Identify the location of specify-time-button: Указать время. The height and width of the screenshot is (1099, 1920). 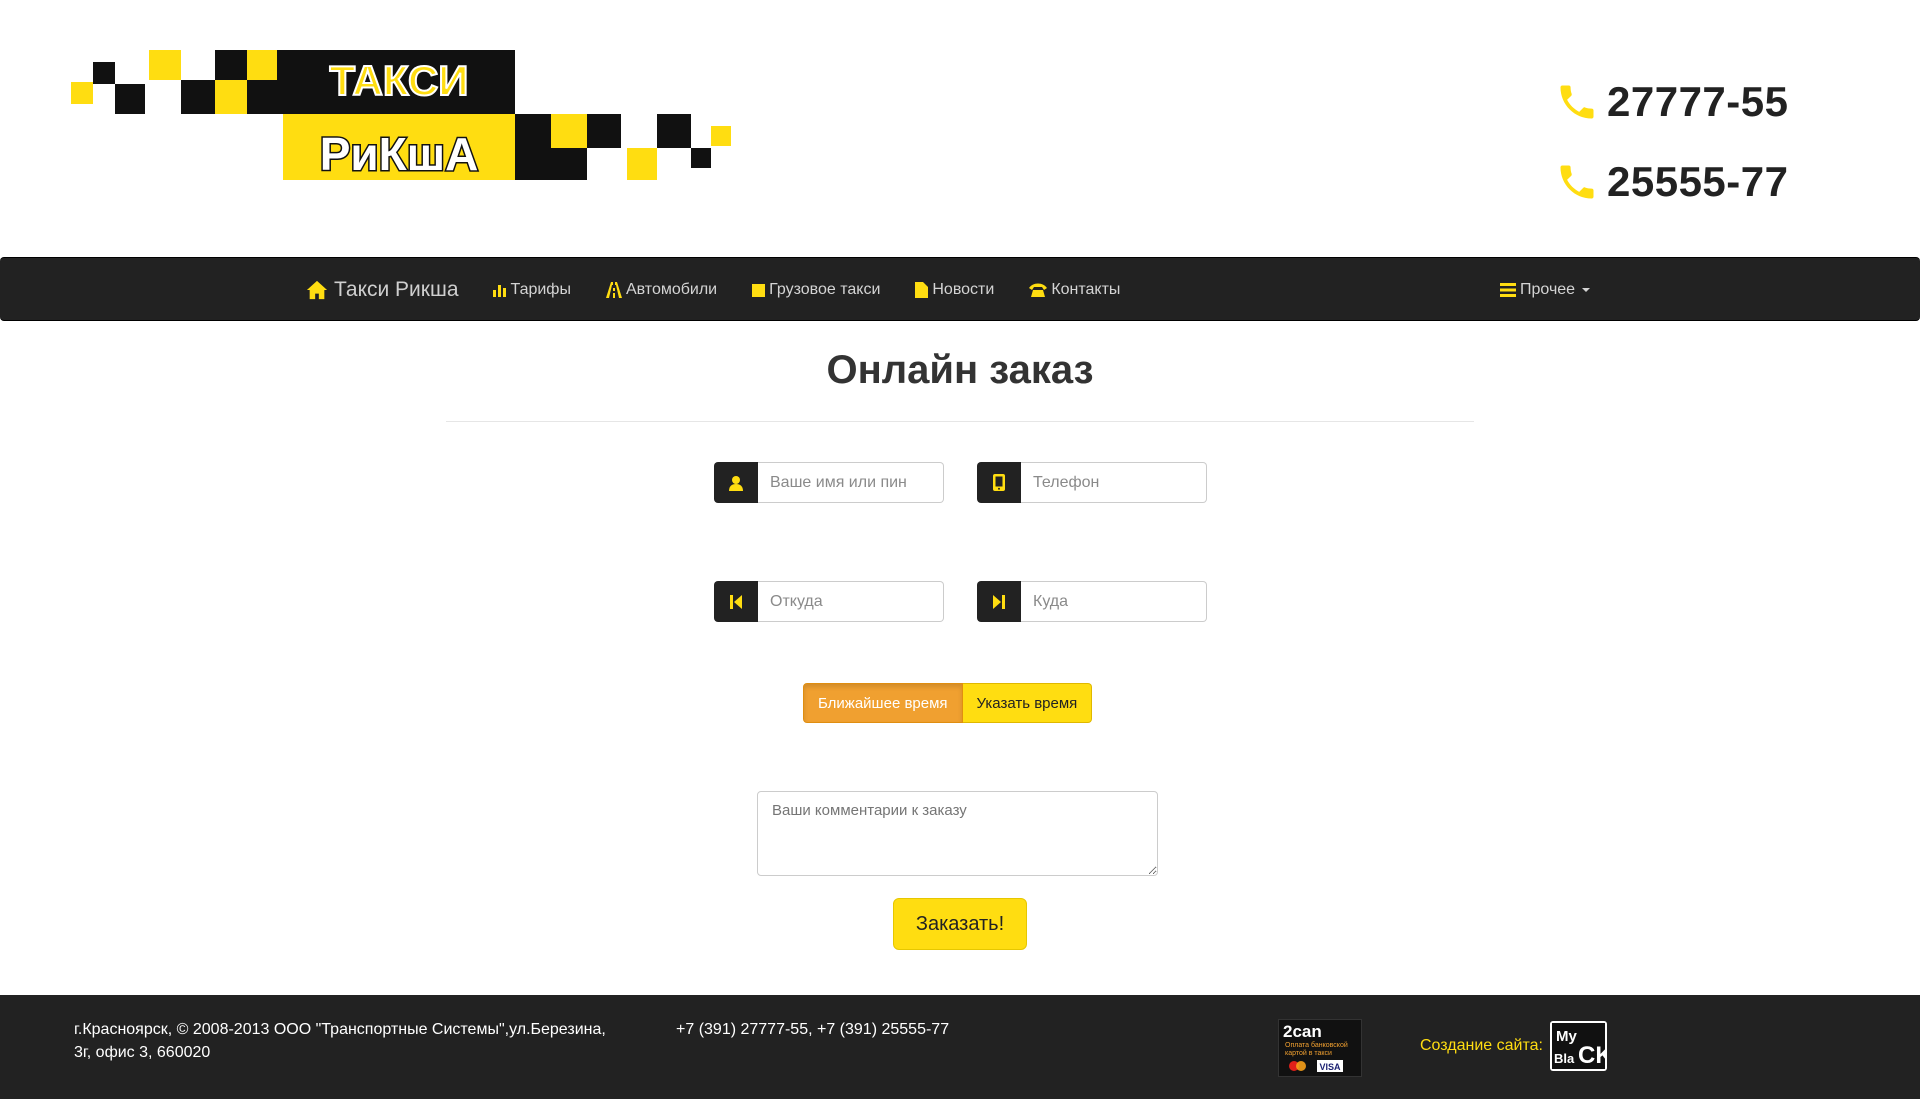
(1027, 703).